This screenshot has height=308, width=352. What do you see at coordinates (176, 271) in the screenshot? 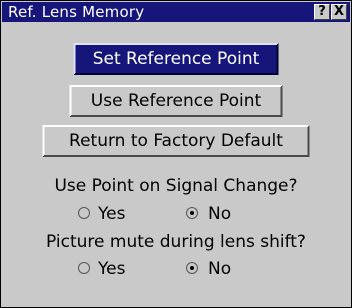
I see `picture-mute-options: Yes No` at bounding box center [176, 271].